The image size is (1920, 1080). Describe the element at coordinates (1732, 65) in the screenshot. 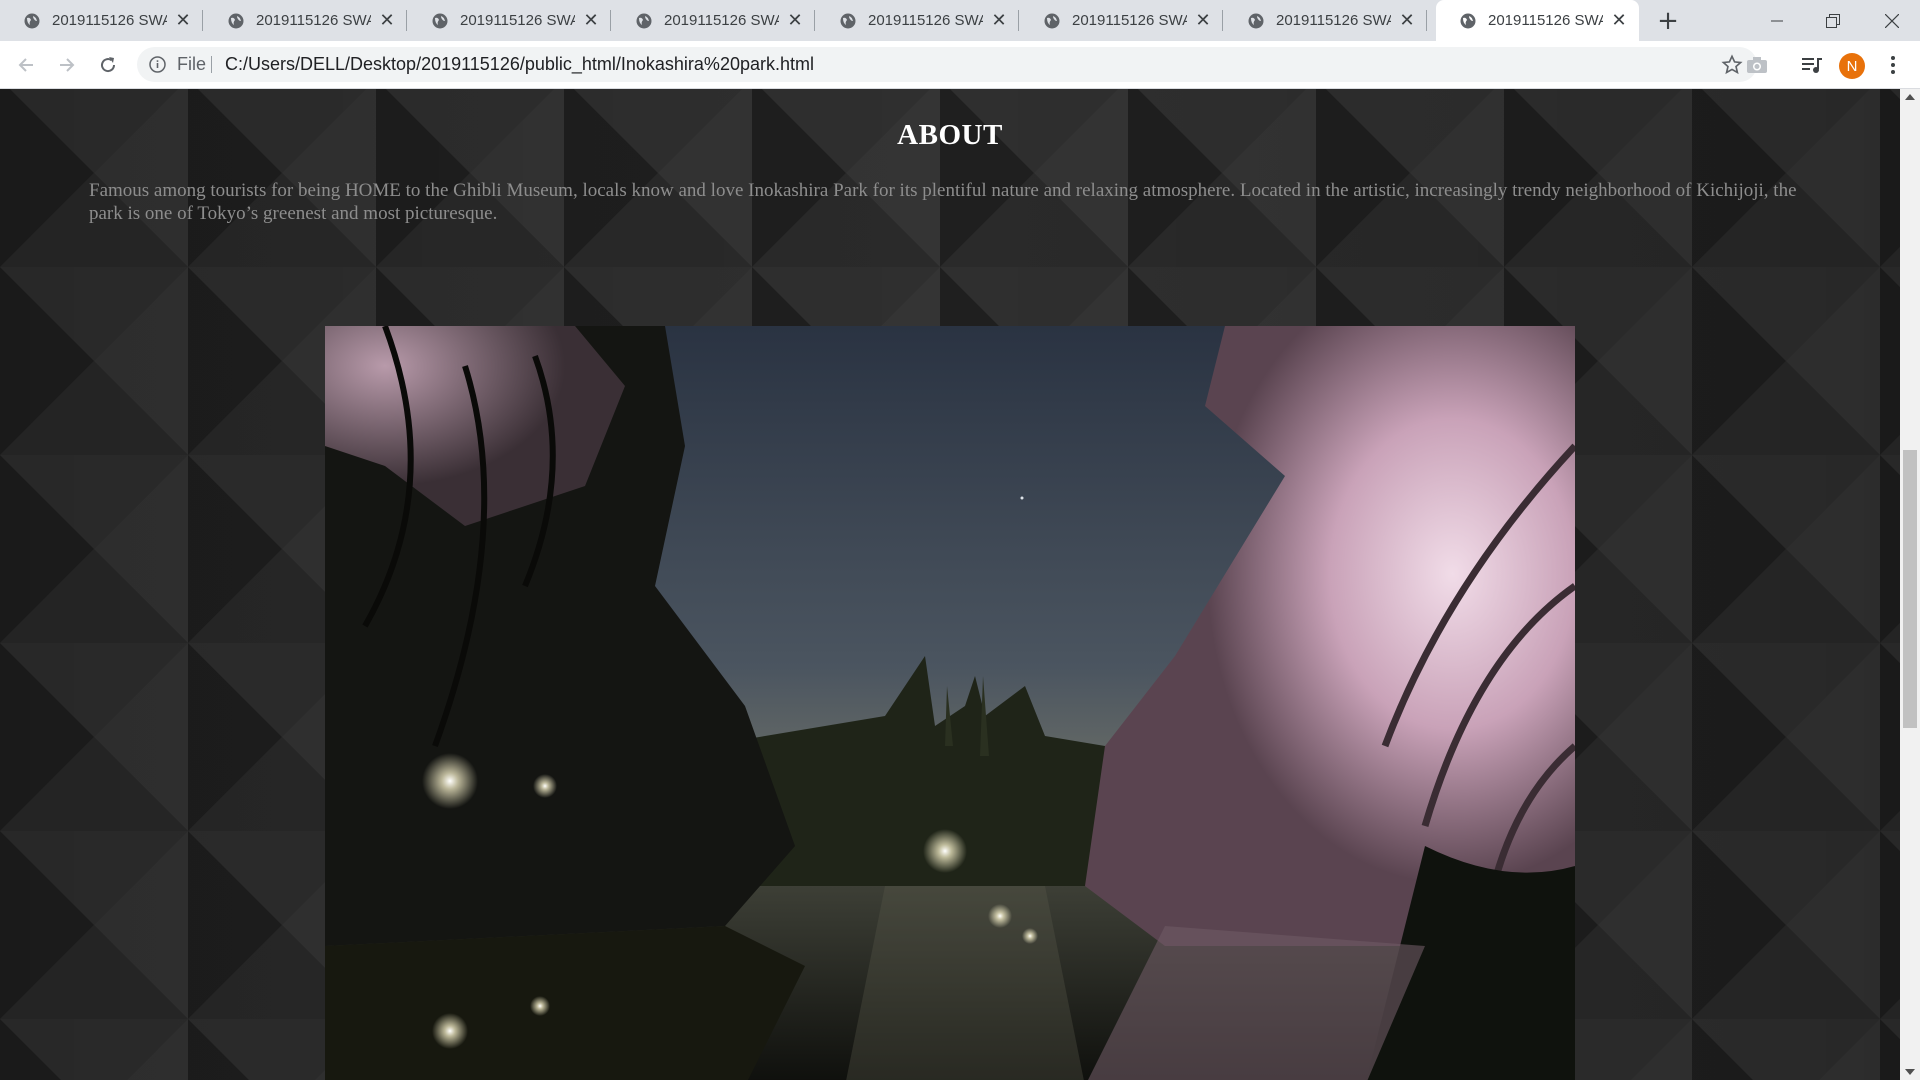

I see `bookmark-star-icon` at that location.